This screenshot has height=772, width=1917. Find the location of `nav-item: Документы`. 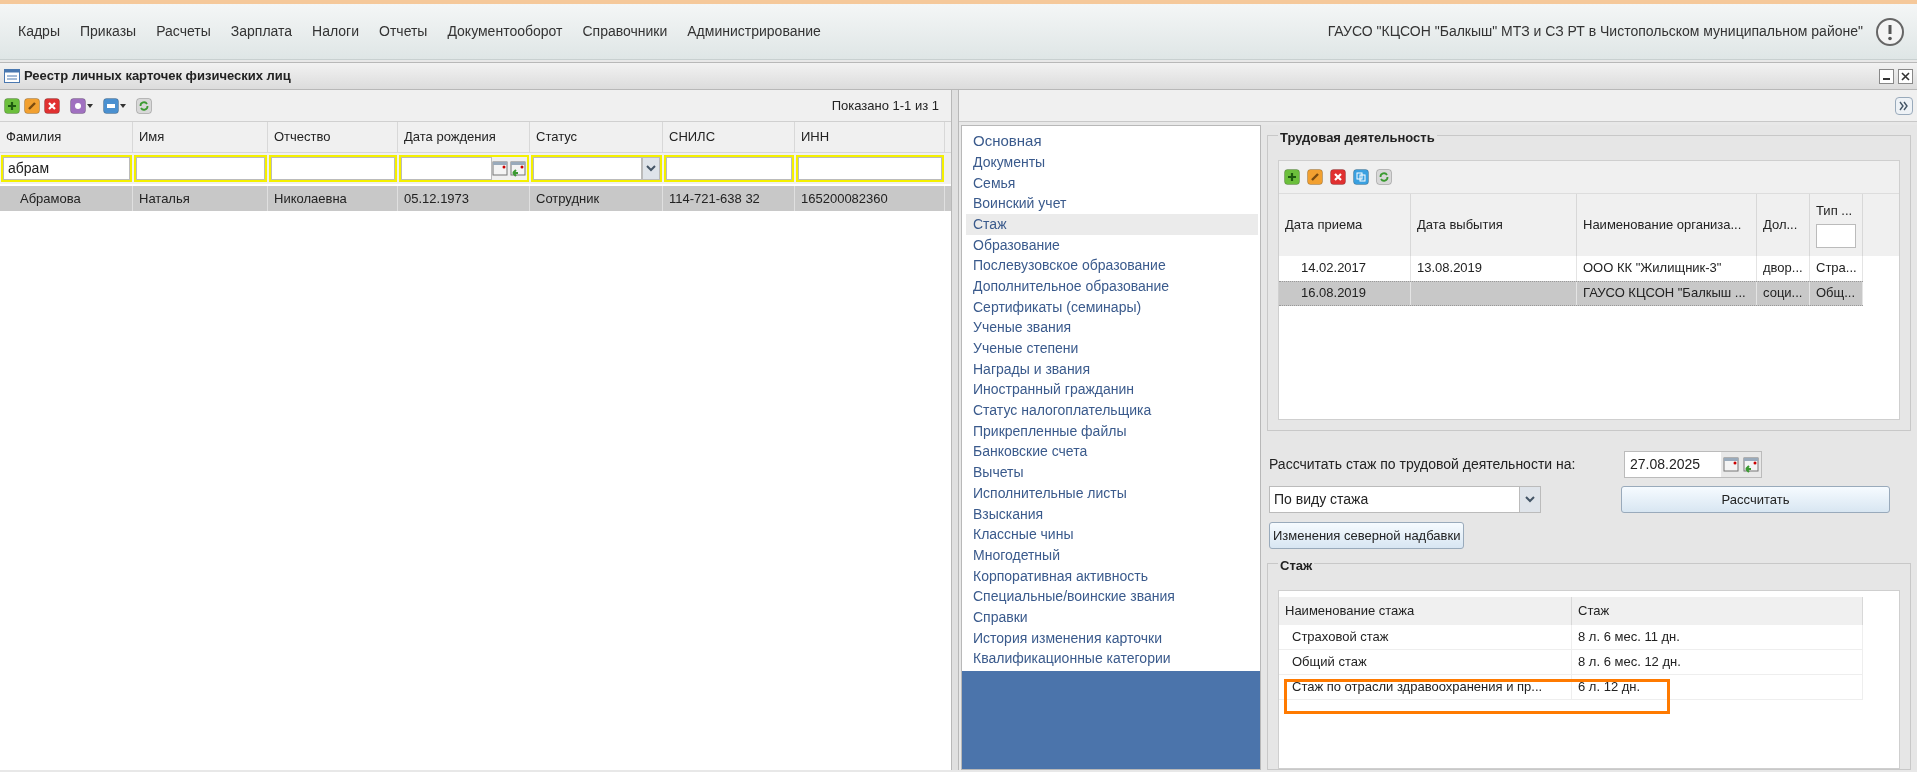

nav-item: Документы is located at coordinates (1112, 162).